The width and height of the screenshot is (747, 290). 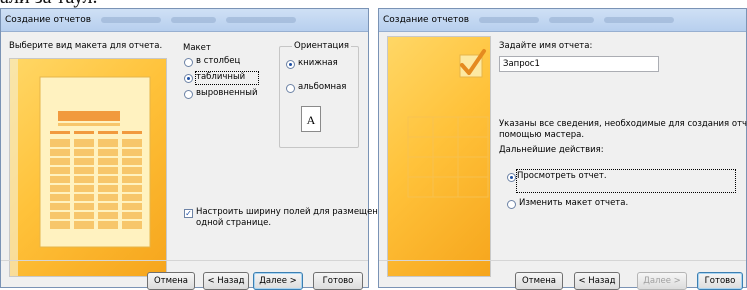 What do you see at coordinates (188, 62) in the screenshot?
I see `layout-columnar-radio` at bounding box center [188, 62].